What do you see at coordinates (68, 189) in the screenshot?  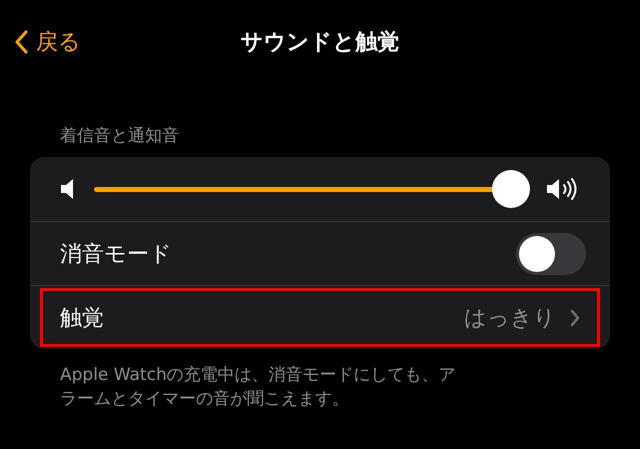 I see `speaker-quiet-icon` at bounding box center [68, 189].